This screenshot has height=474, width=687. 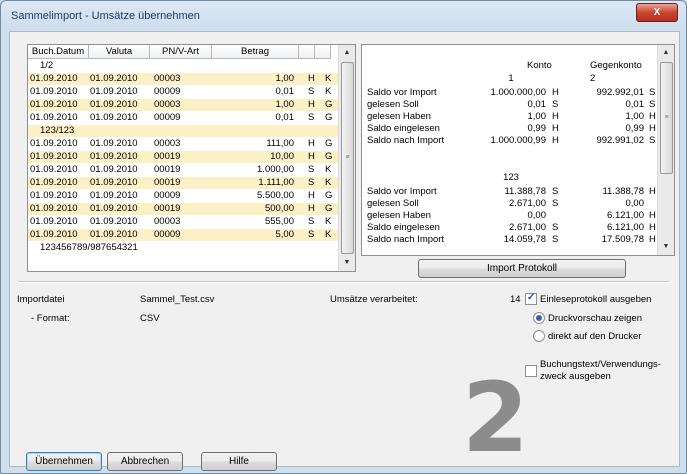 I want to click on column-header-buchdatum: Buch.Datum, so click(x=58, y=52).